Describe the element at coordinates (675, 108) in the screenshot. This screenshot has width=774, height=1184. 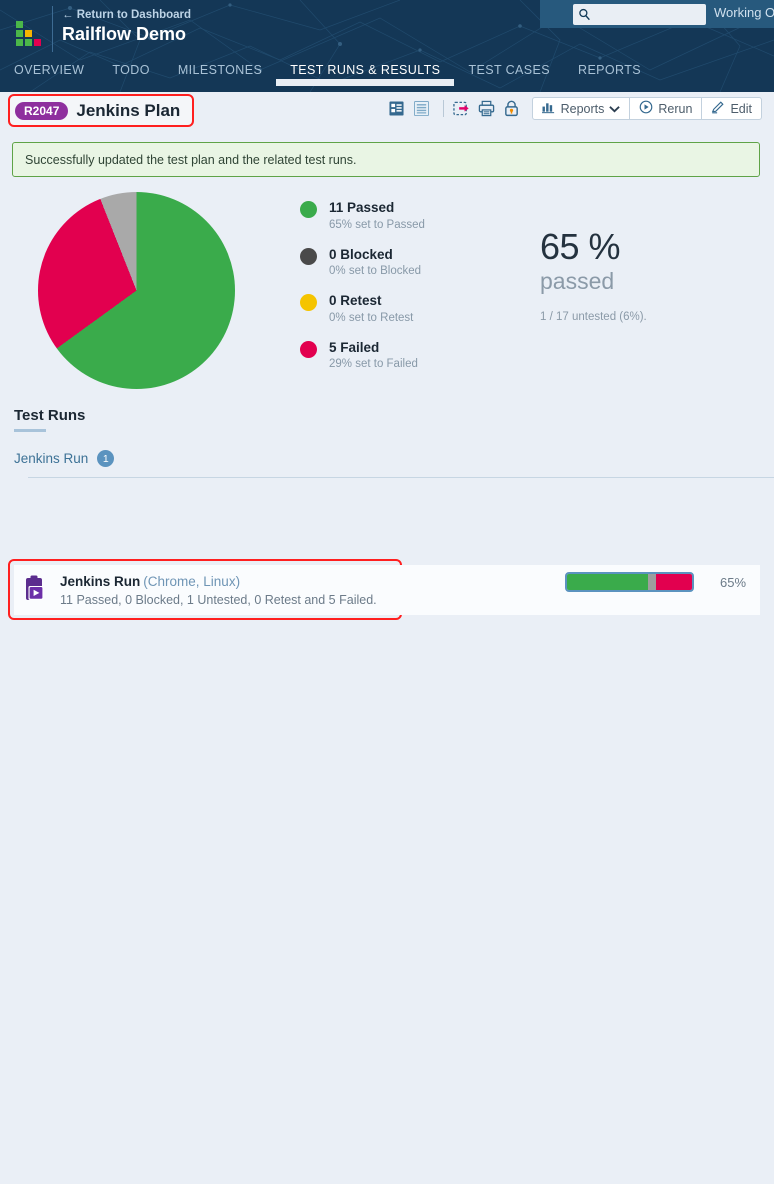
I see `rerun-label: Rerun` at that location.